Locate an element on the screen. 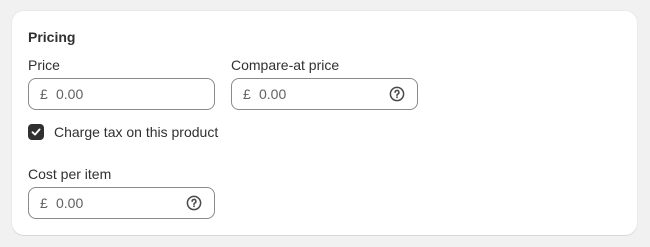  charge-tax-row: Charge tax on this product is located at coordinates (123, 132).